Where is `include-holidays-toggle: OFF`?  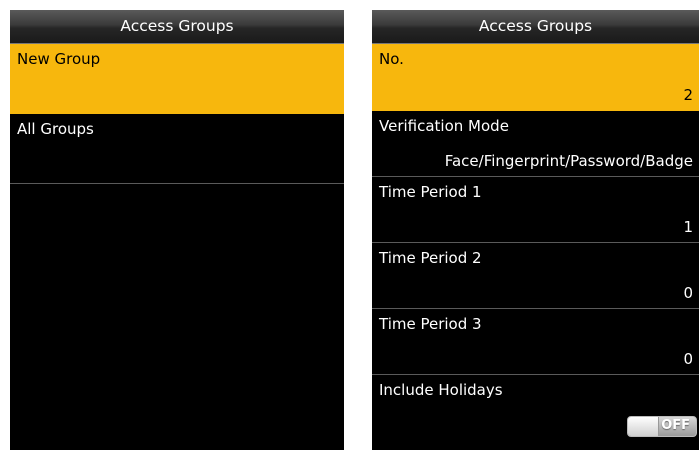
include-holidays-toggle: OFF is located at coordinates (662, 426).